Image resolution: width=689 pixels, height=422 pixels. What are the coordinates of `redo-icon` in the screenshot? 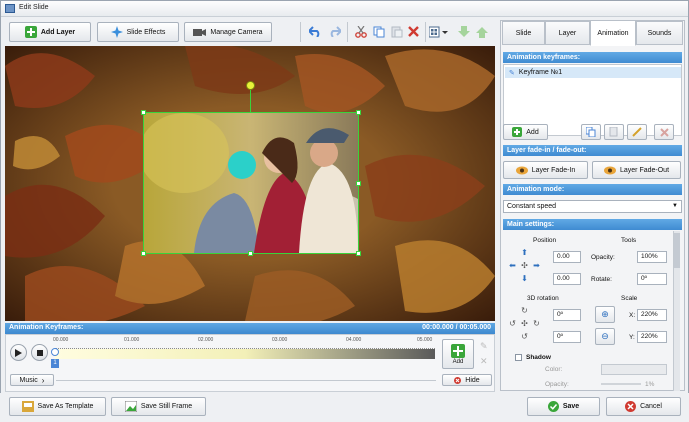 It's located at (334, 31).